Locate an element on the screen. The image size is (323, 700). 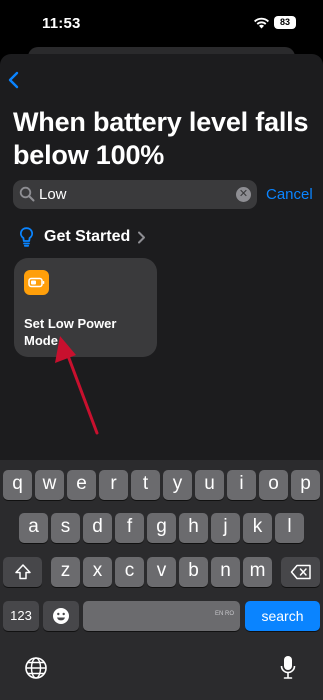
battery-icon is located at coordinates (36, 282).